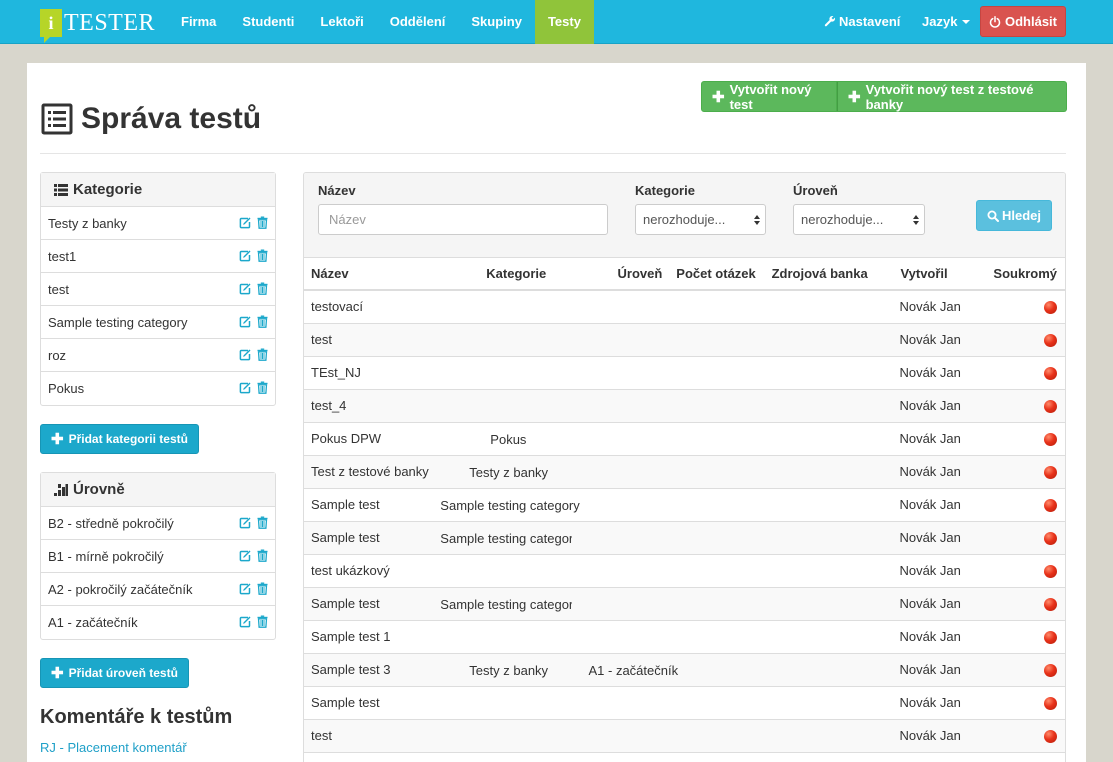  I want to click on brand-logo: i TESTER, so click(97, 25).